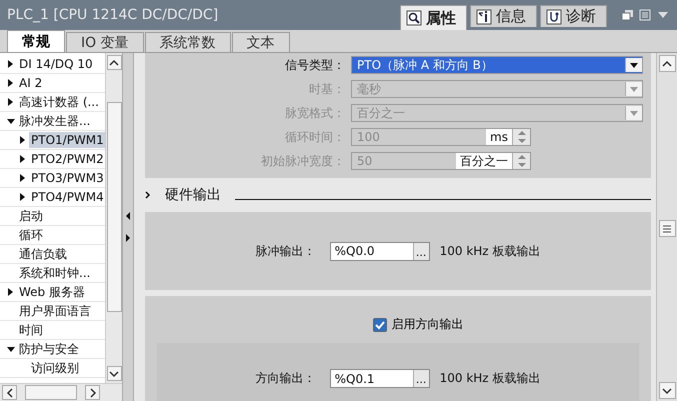 The height and width of the screenshot is (401, 677). Describe the element at coordinates (315, 137) in the screenshot. I see `field-label: 循环时间：` at that location.